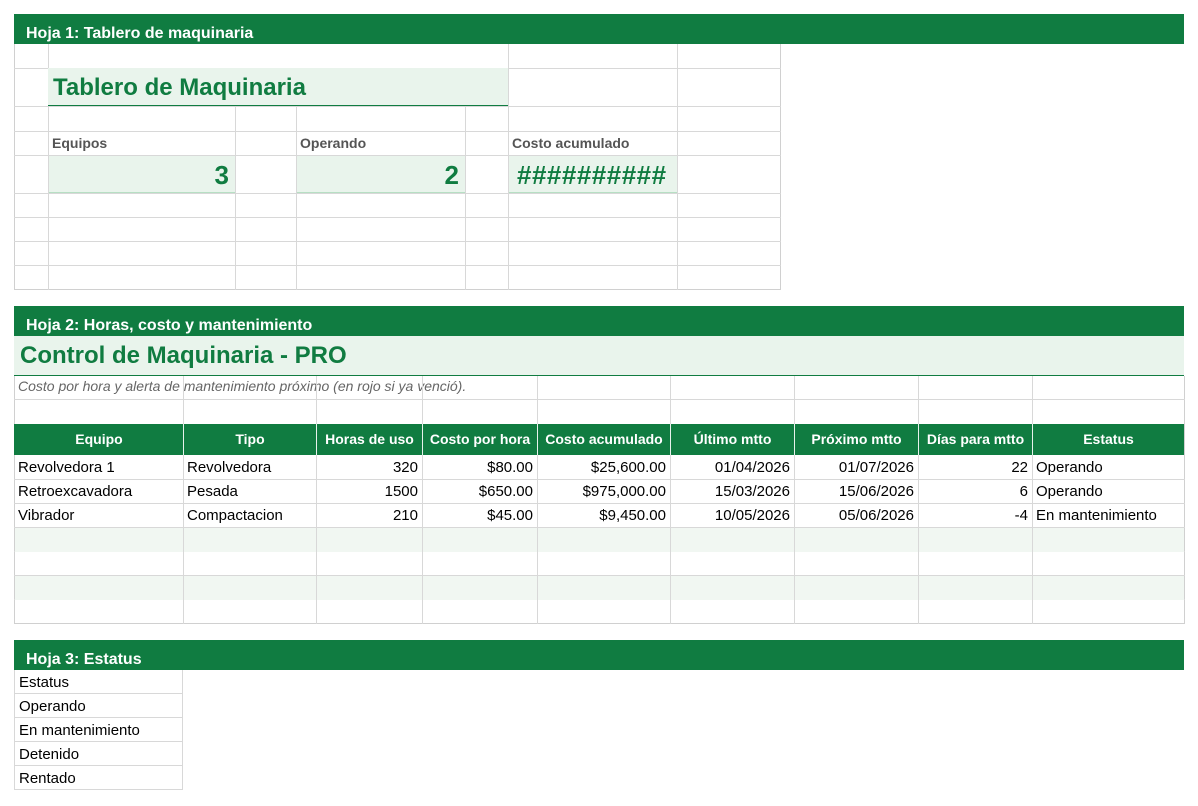 The height and width of the screenshot is (806, 1198). Describe the element at coordinates (732, 492) in the screenshot. I see `cell-ultimo-mtto: 15/03/2026` at that location.